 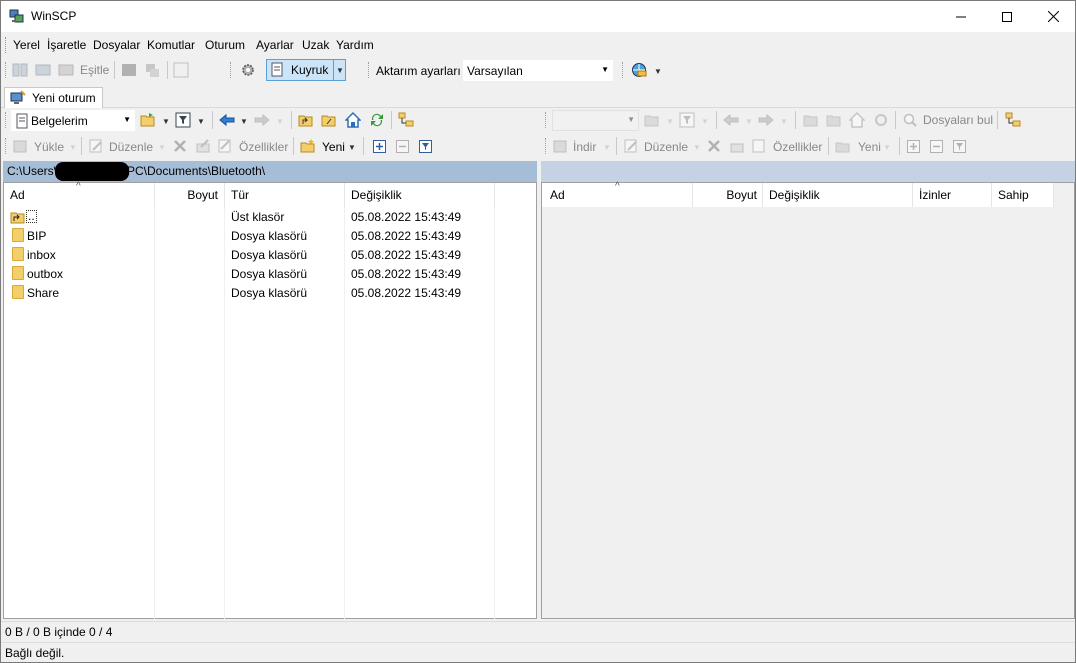 I want to click on synchronize-button: Eşitle, so click(x=94, y=70).